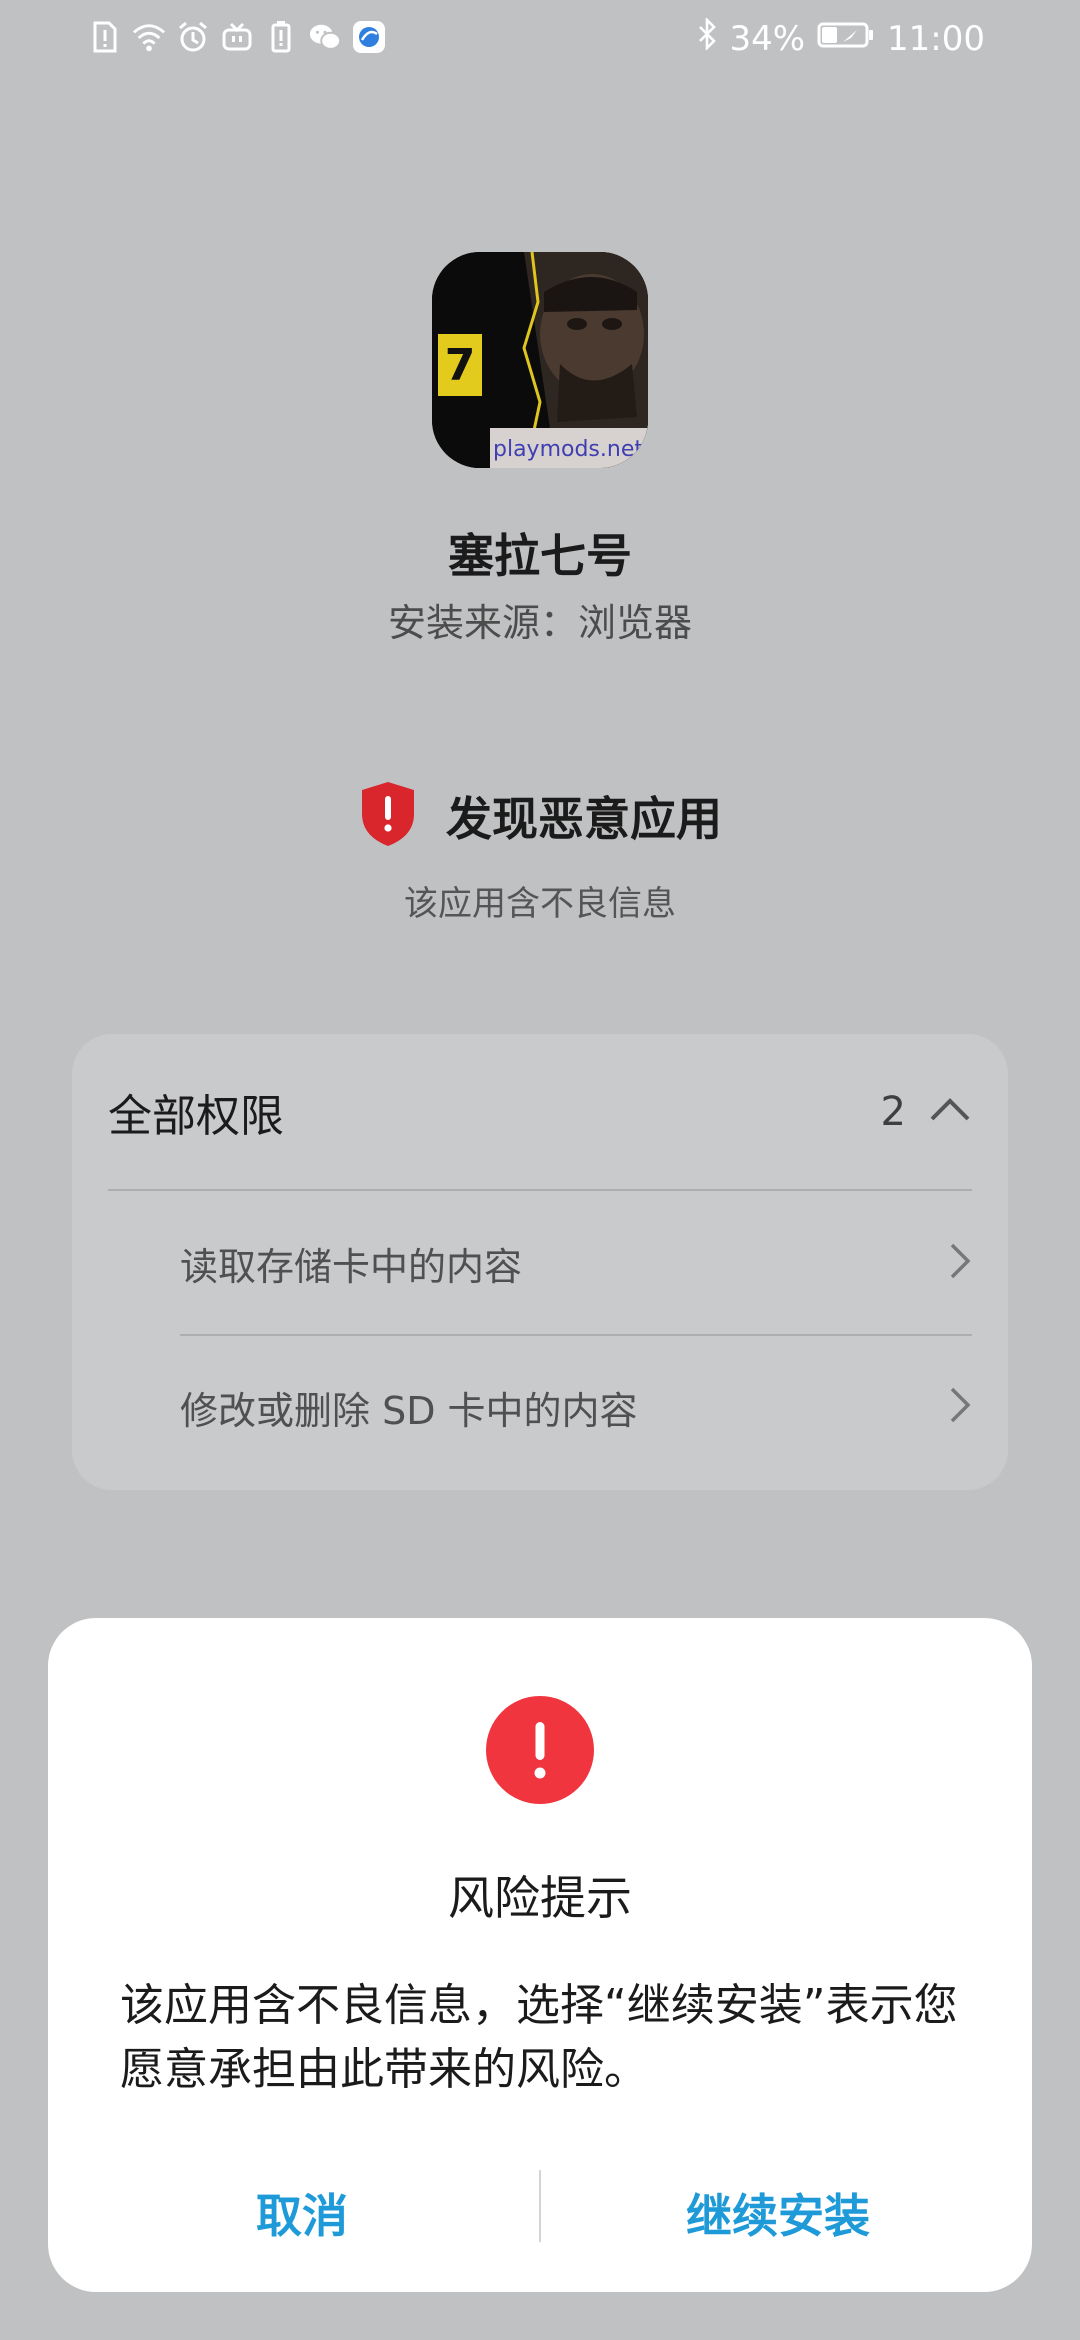 This screenshot has width=1080, height=2340. What do you see at coordinates (540, 904) in the screenshot?
I see `warning-subtitle: 该应用含不良信息` at bounding box center [540, 904].